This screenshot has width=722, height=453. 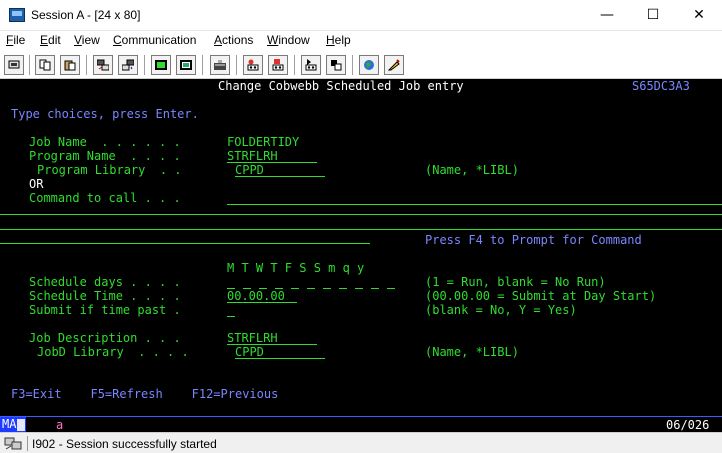 I want to click on toolbar, so click(x=361, y=65).